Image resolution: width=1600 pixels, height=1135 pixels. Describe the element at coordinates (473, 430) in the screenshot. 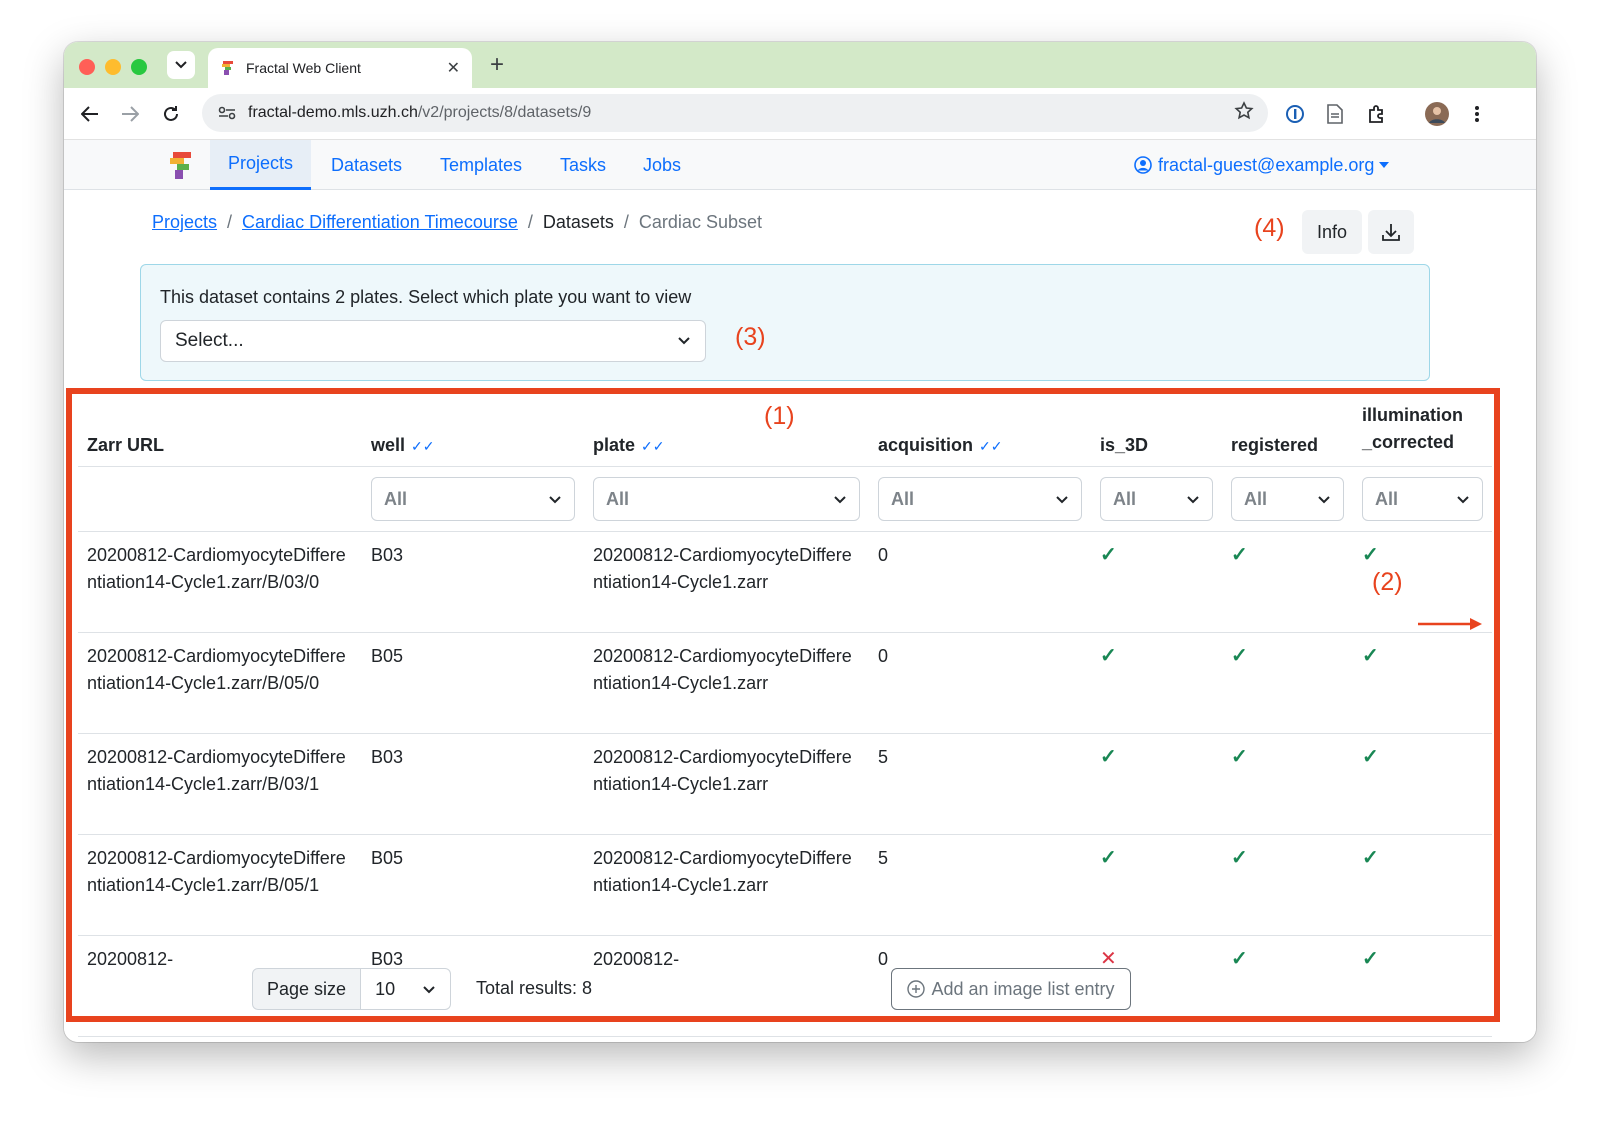

I see `col-well: well ✓✓` at that location.